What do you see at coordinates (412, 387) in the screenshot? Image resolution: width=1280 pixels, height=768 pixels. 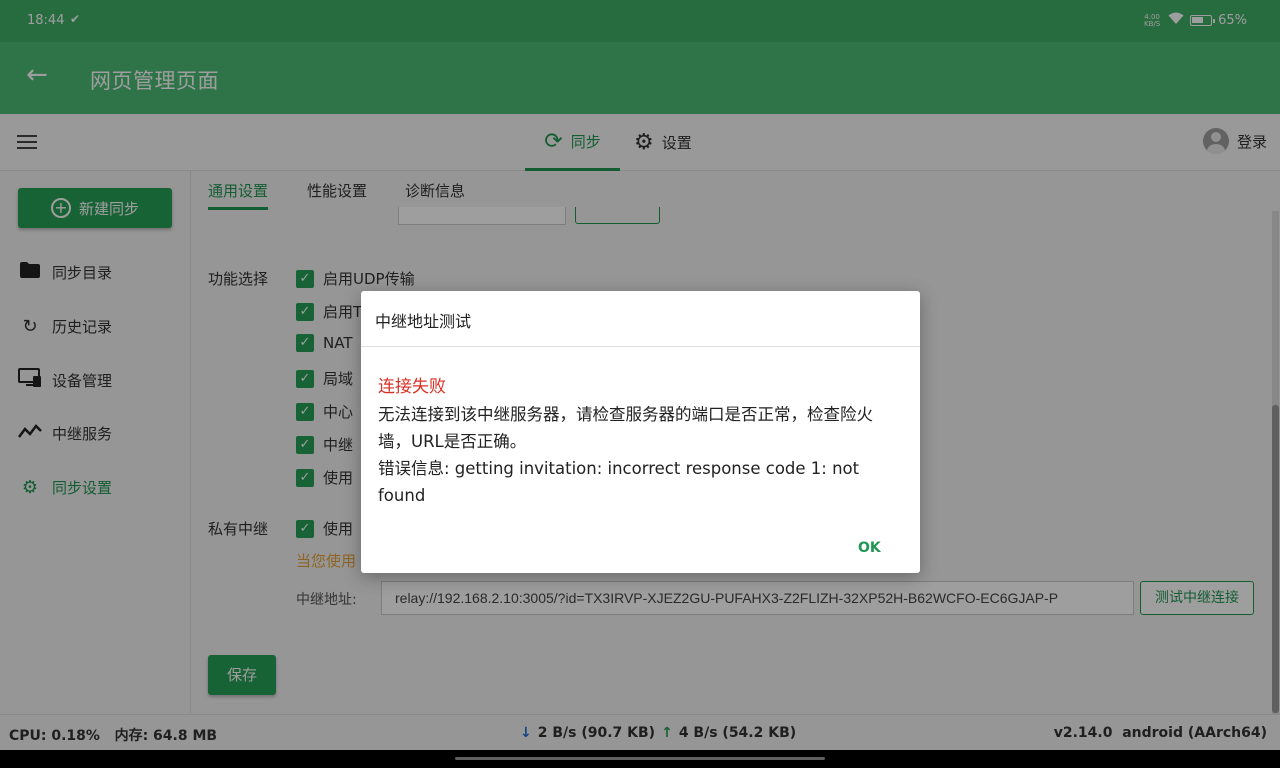 I see `dialog-error-title: 连接失败` at bounding box center [412, 387].